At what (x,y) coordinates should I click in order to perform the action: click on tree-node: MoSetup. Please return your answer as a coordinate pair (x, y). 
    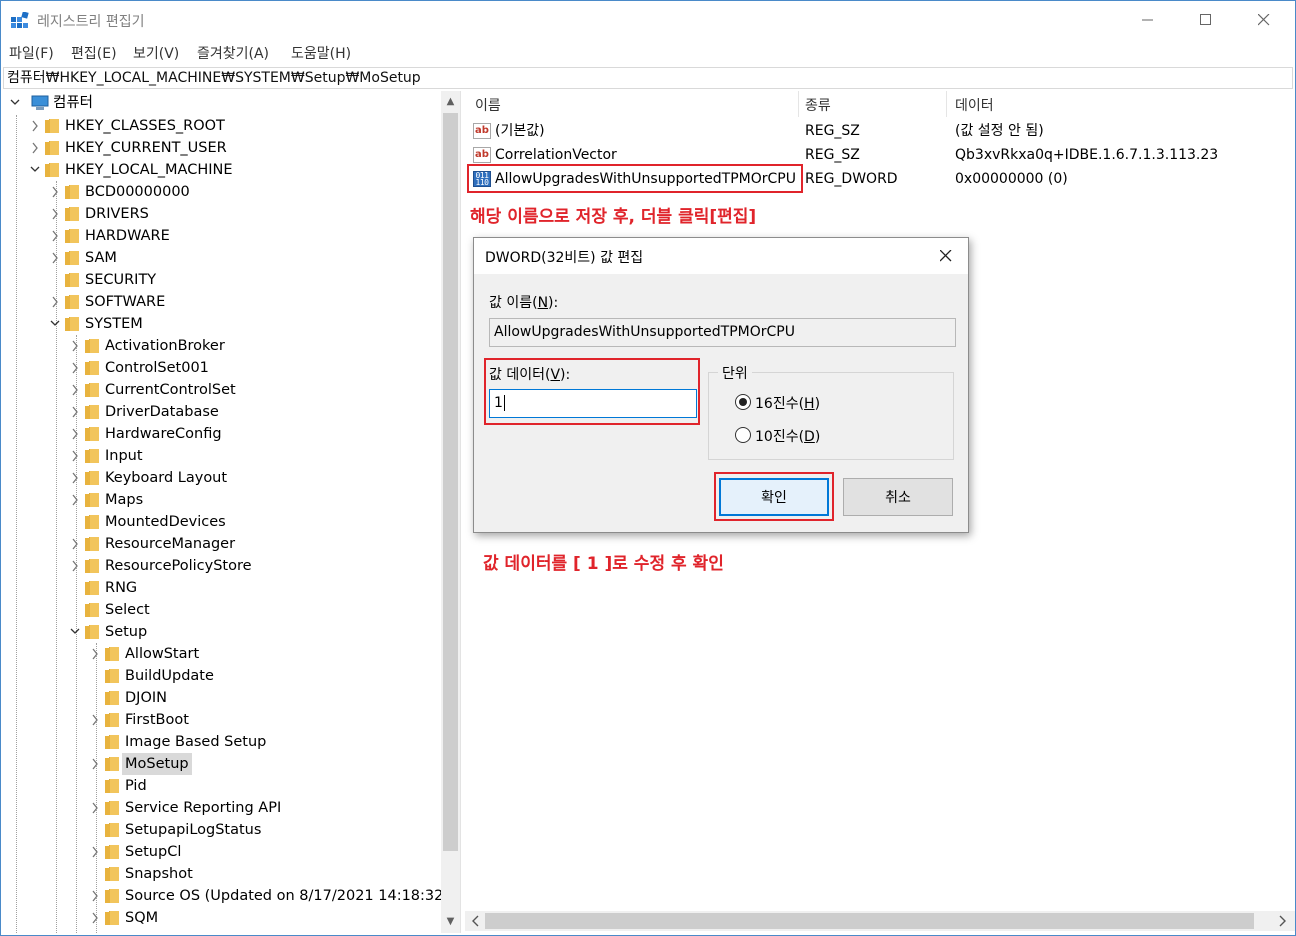
    Looking at the image, I should click on (221, 764).